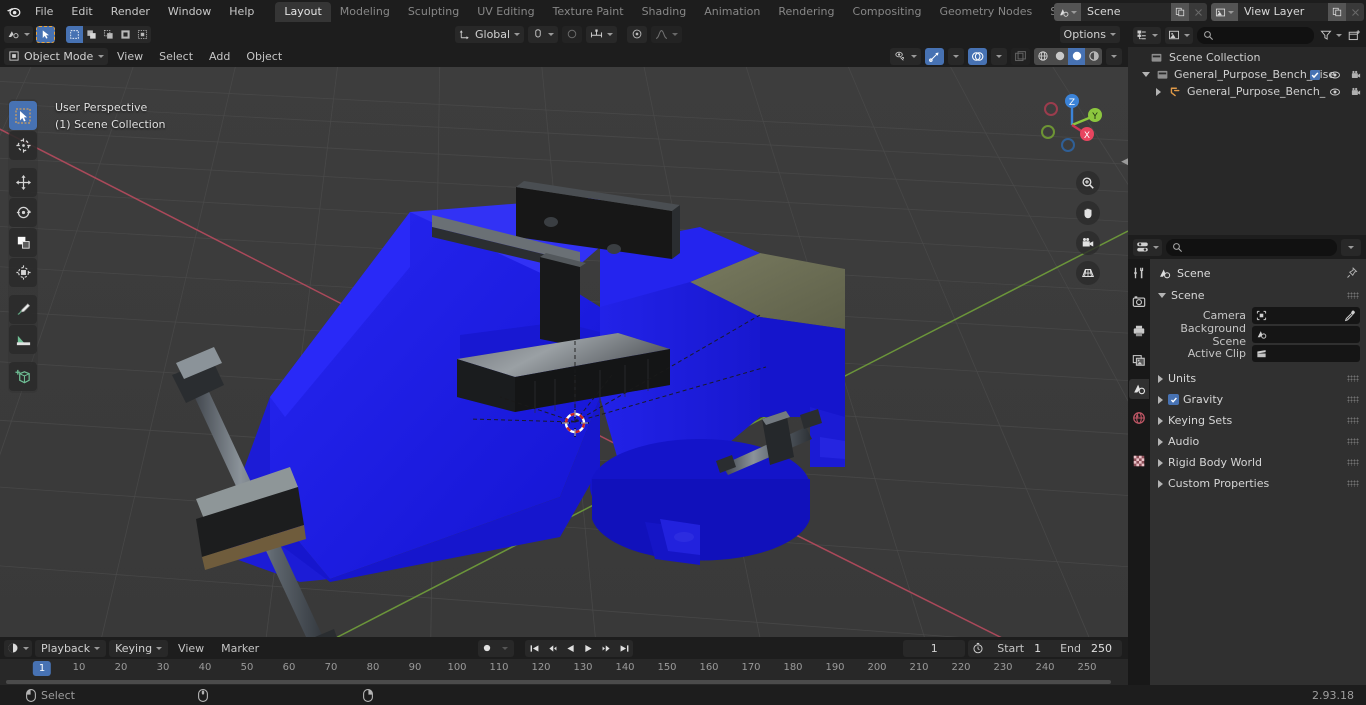 This screenshot has width=1366, height=705. I want to click on object-mode-dropdown: Object Mode, so click(56, 56).